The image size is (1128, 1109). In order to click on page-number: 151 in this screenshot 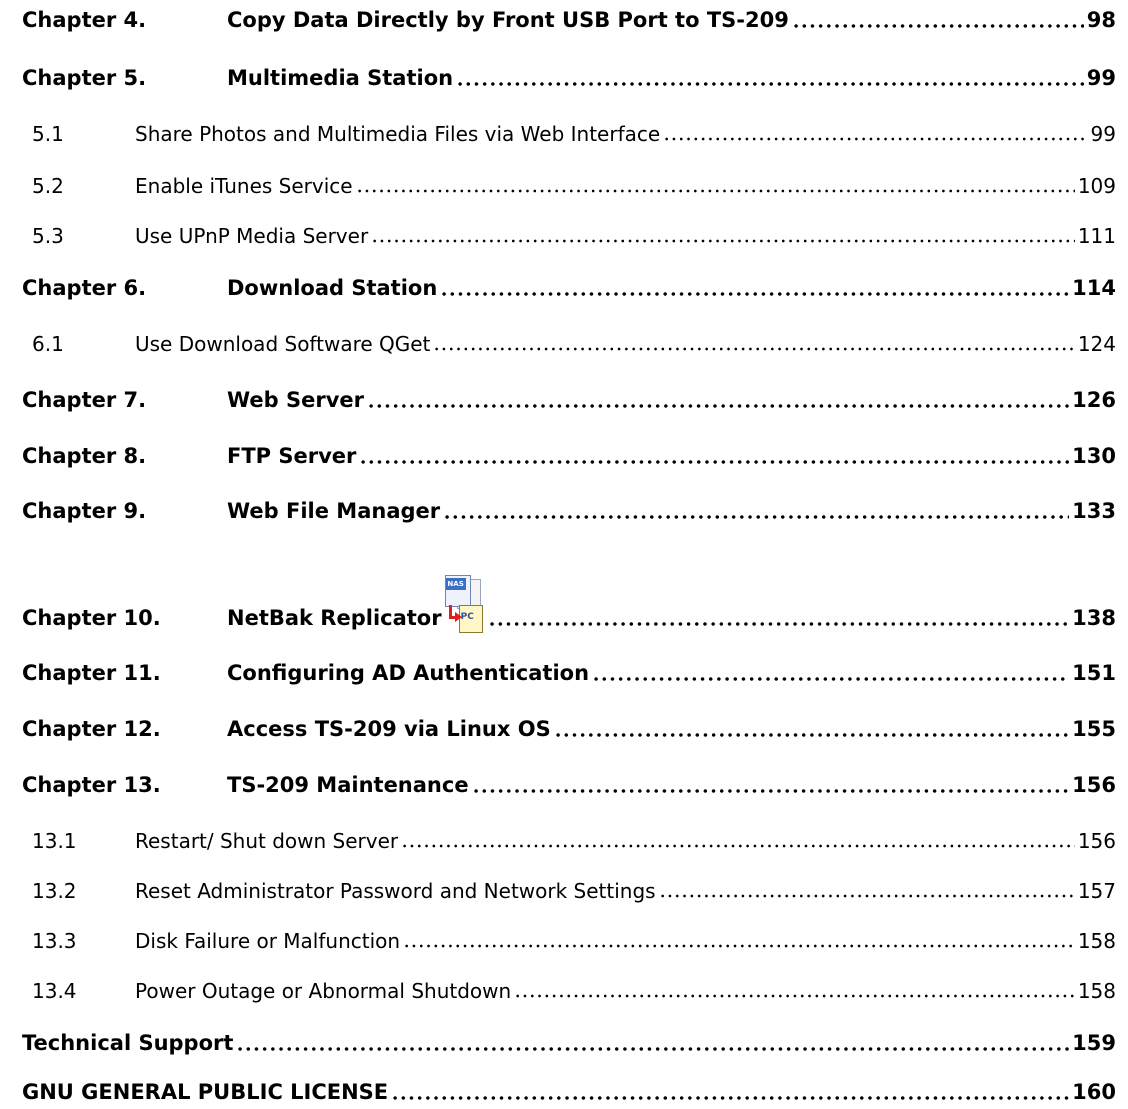, I will do `click(1094, 673)`.